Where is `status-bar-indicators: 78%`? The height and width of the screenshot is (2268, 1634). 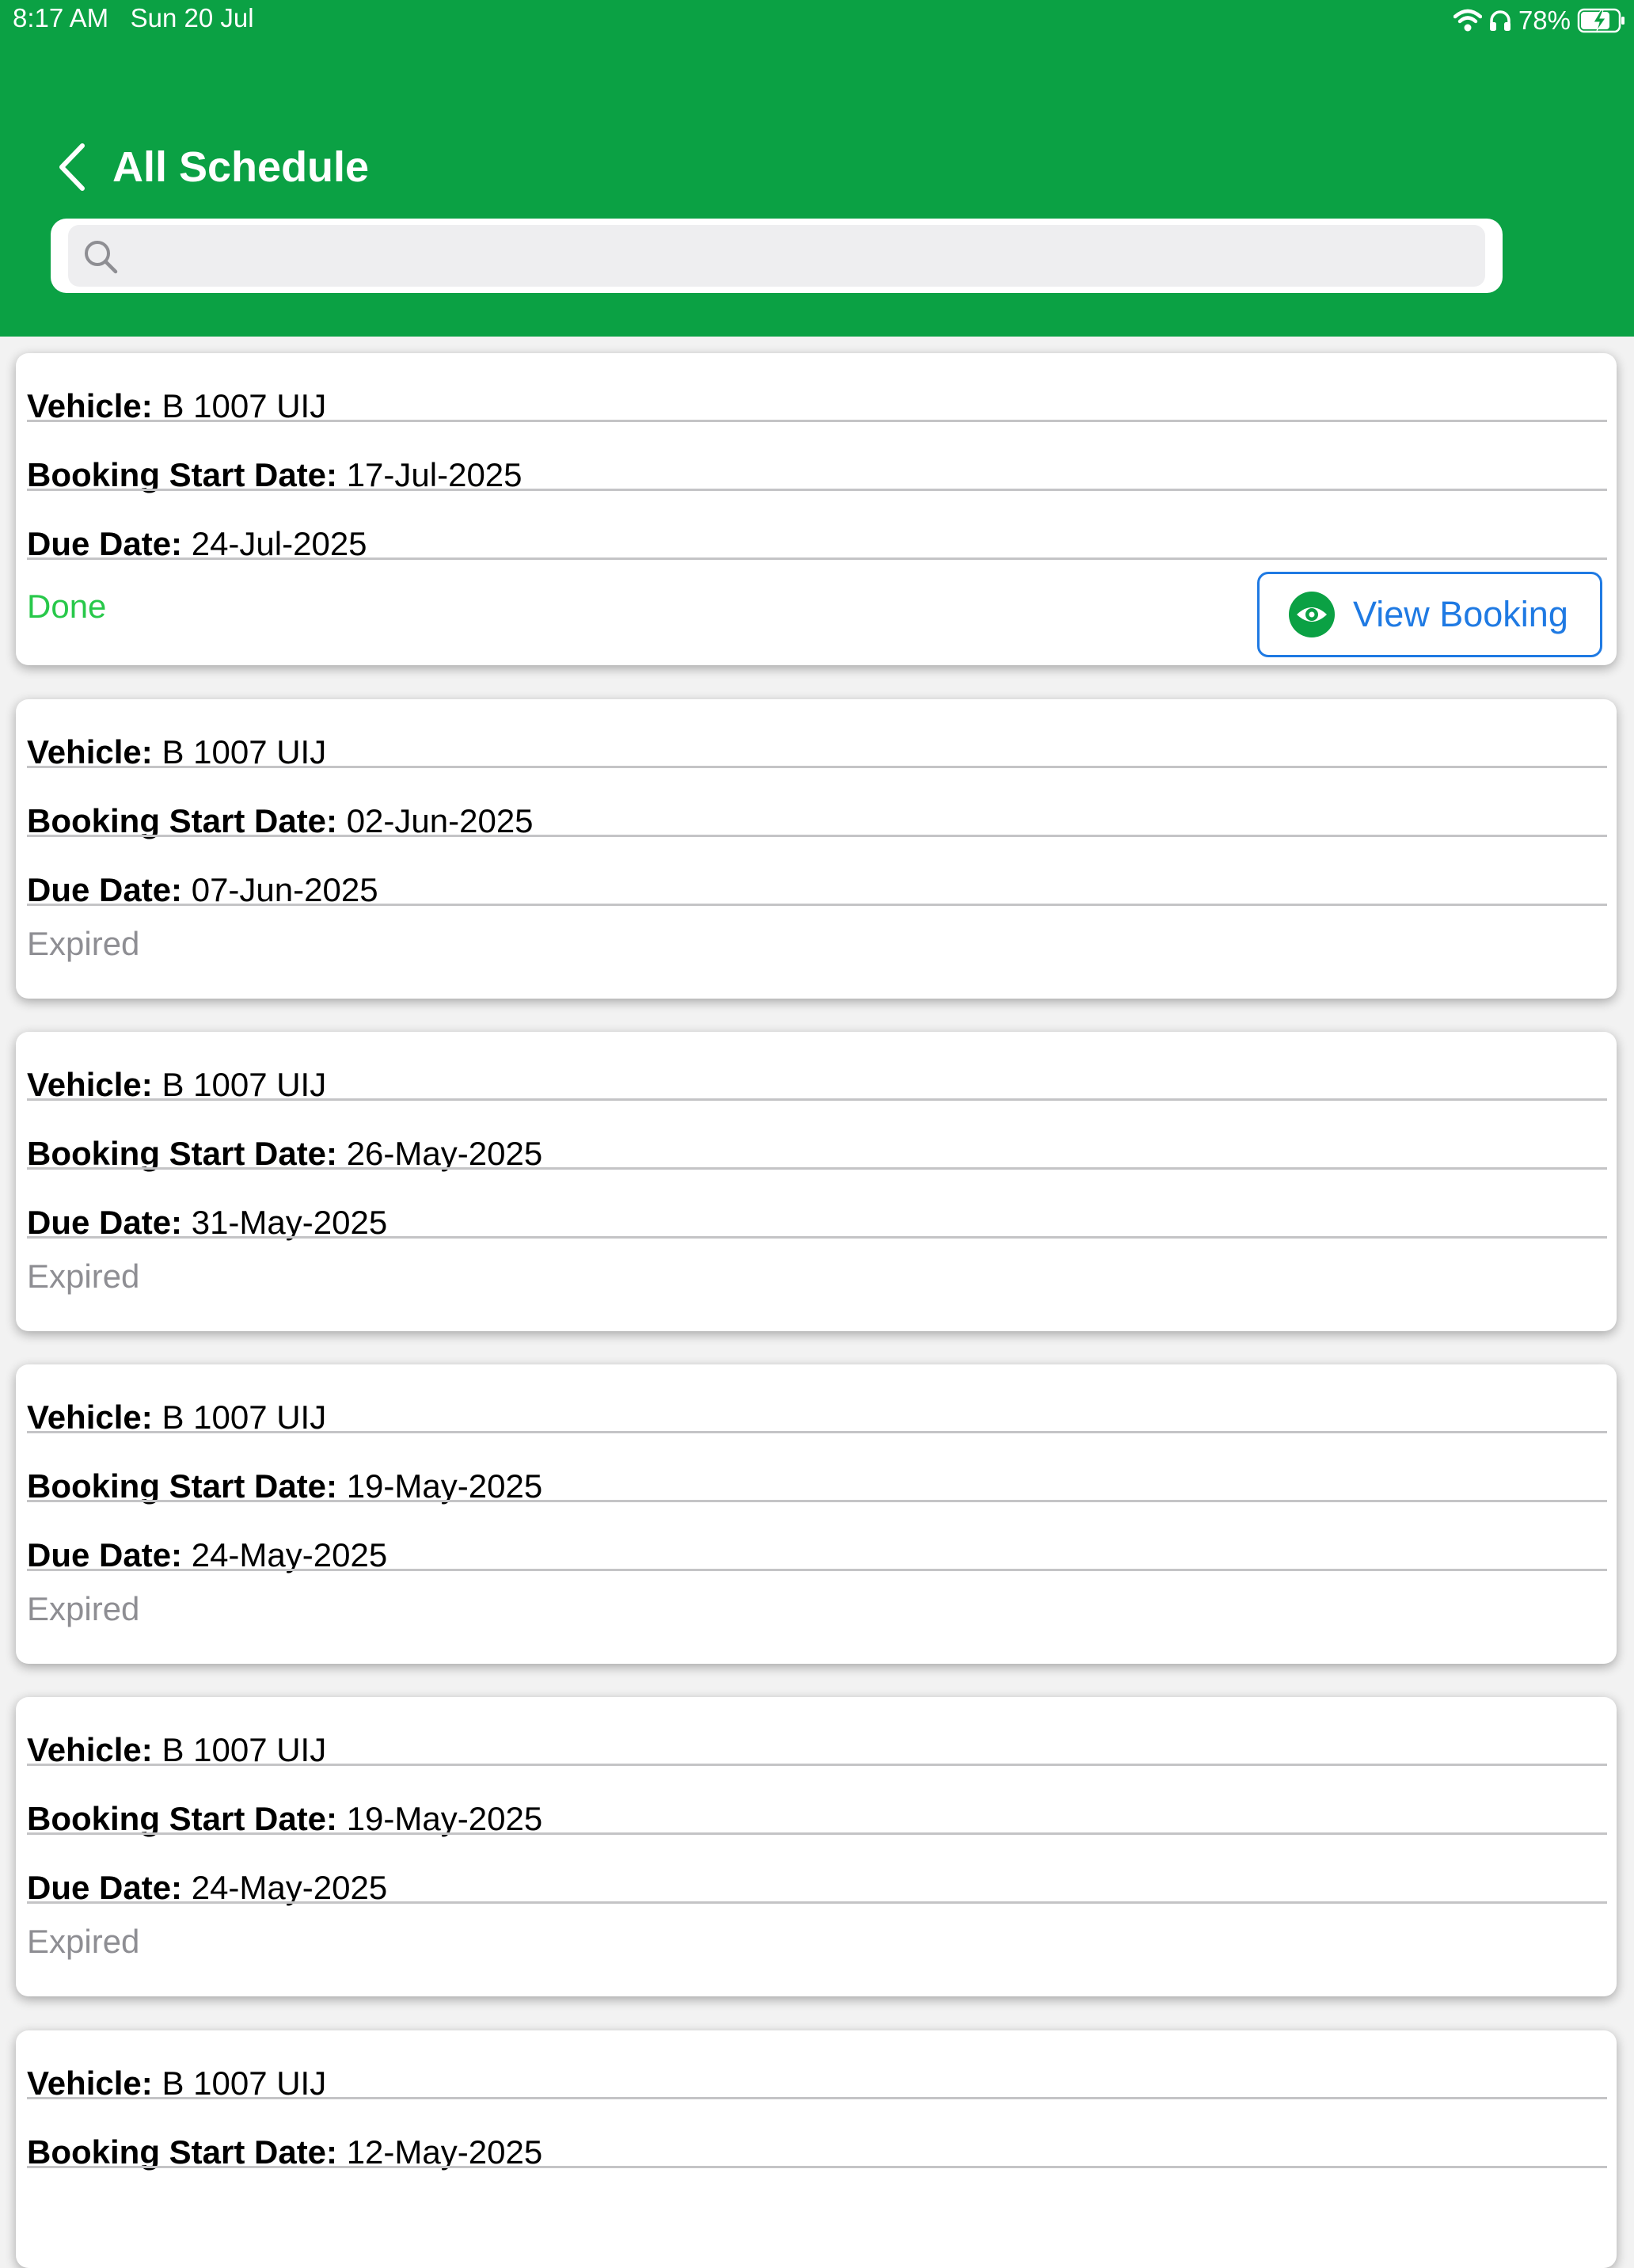 status-bar-indicators: 78% is located at coordinates (1539, 20).